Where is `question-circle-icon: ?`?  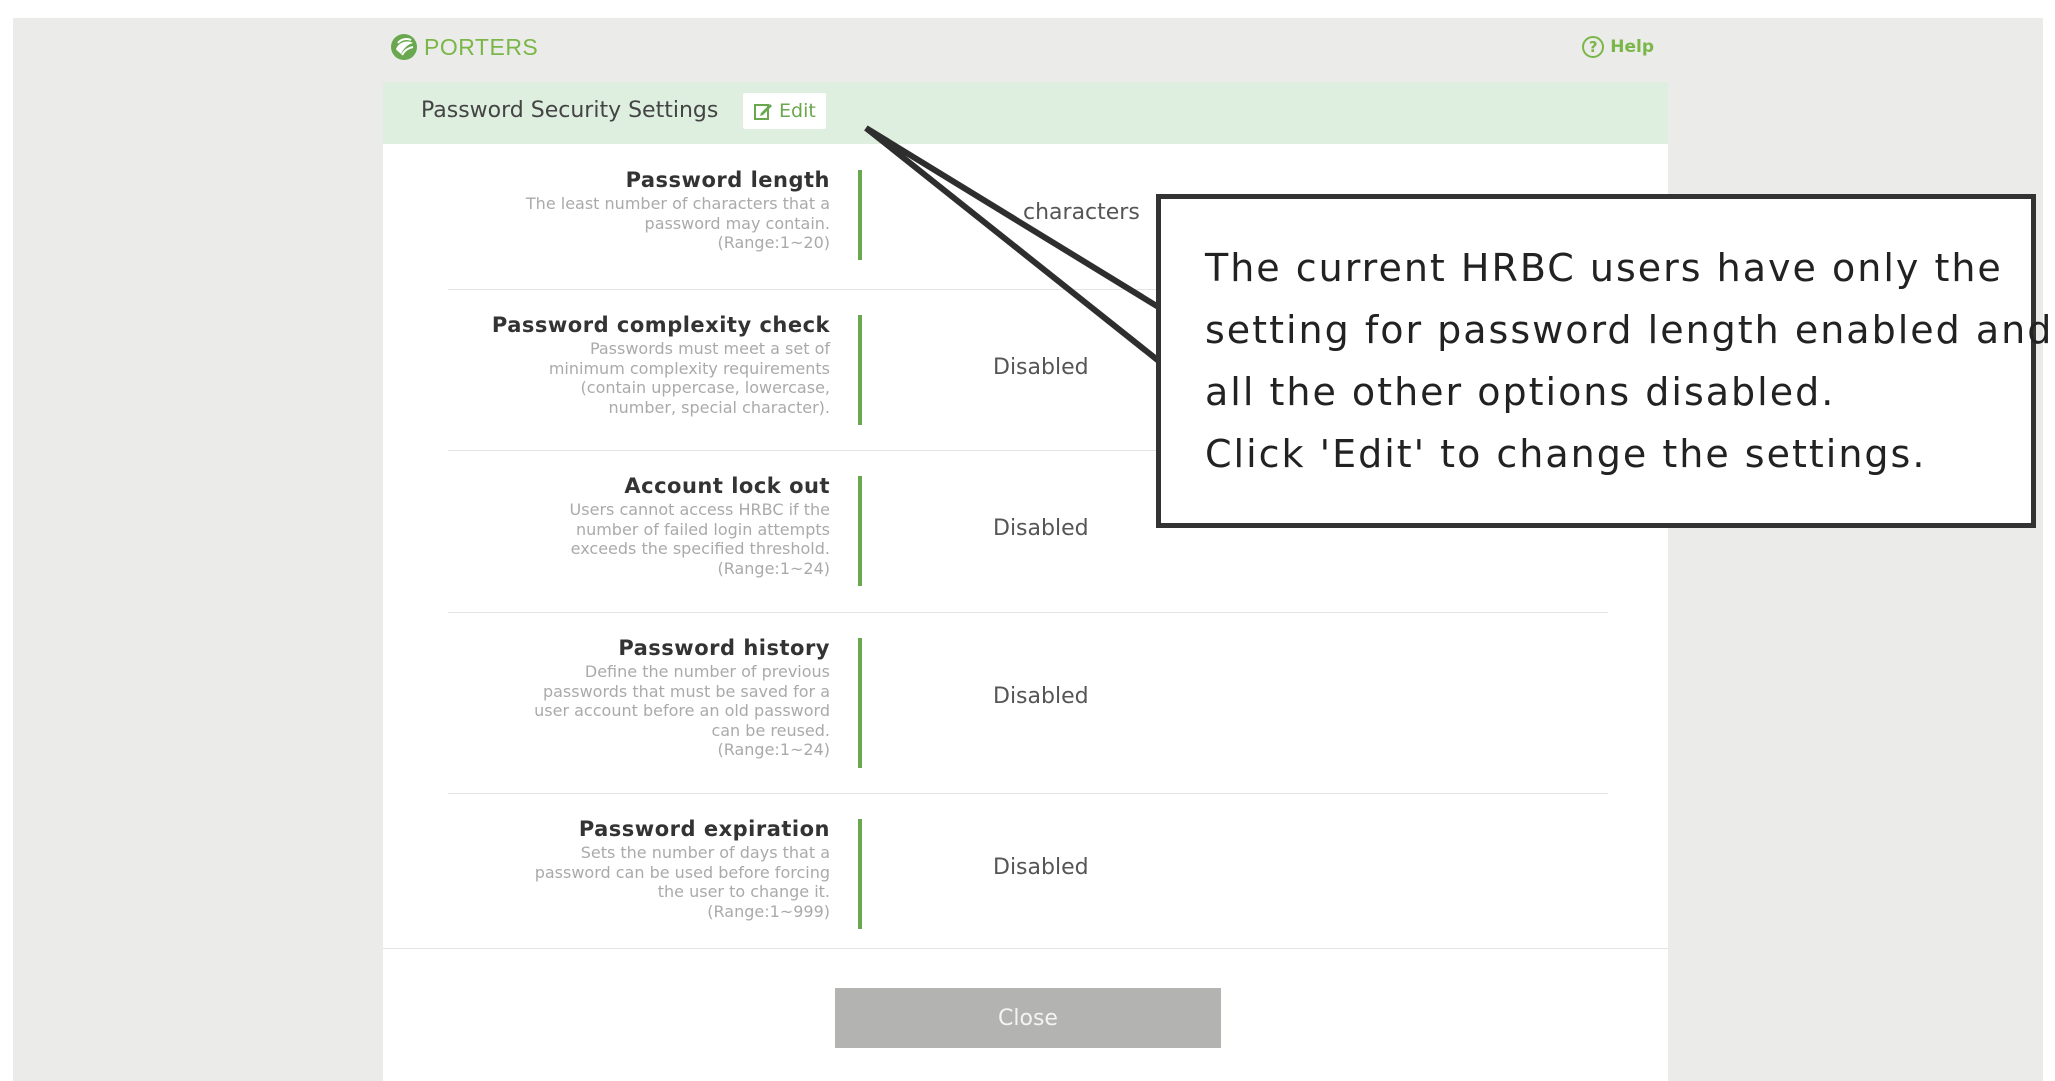
question-circle-icon: ? is located at coordinates (1593, 47).